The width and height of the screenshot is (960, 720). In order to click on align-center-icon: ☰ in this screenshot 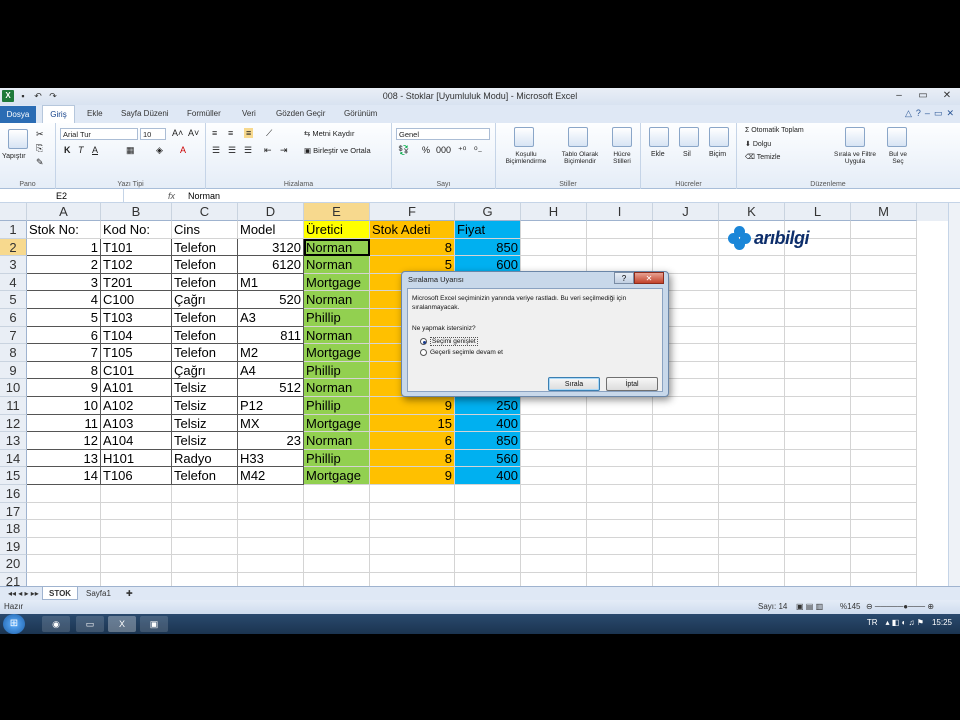, I will do `click(232, 150)`.